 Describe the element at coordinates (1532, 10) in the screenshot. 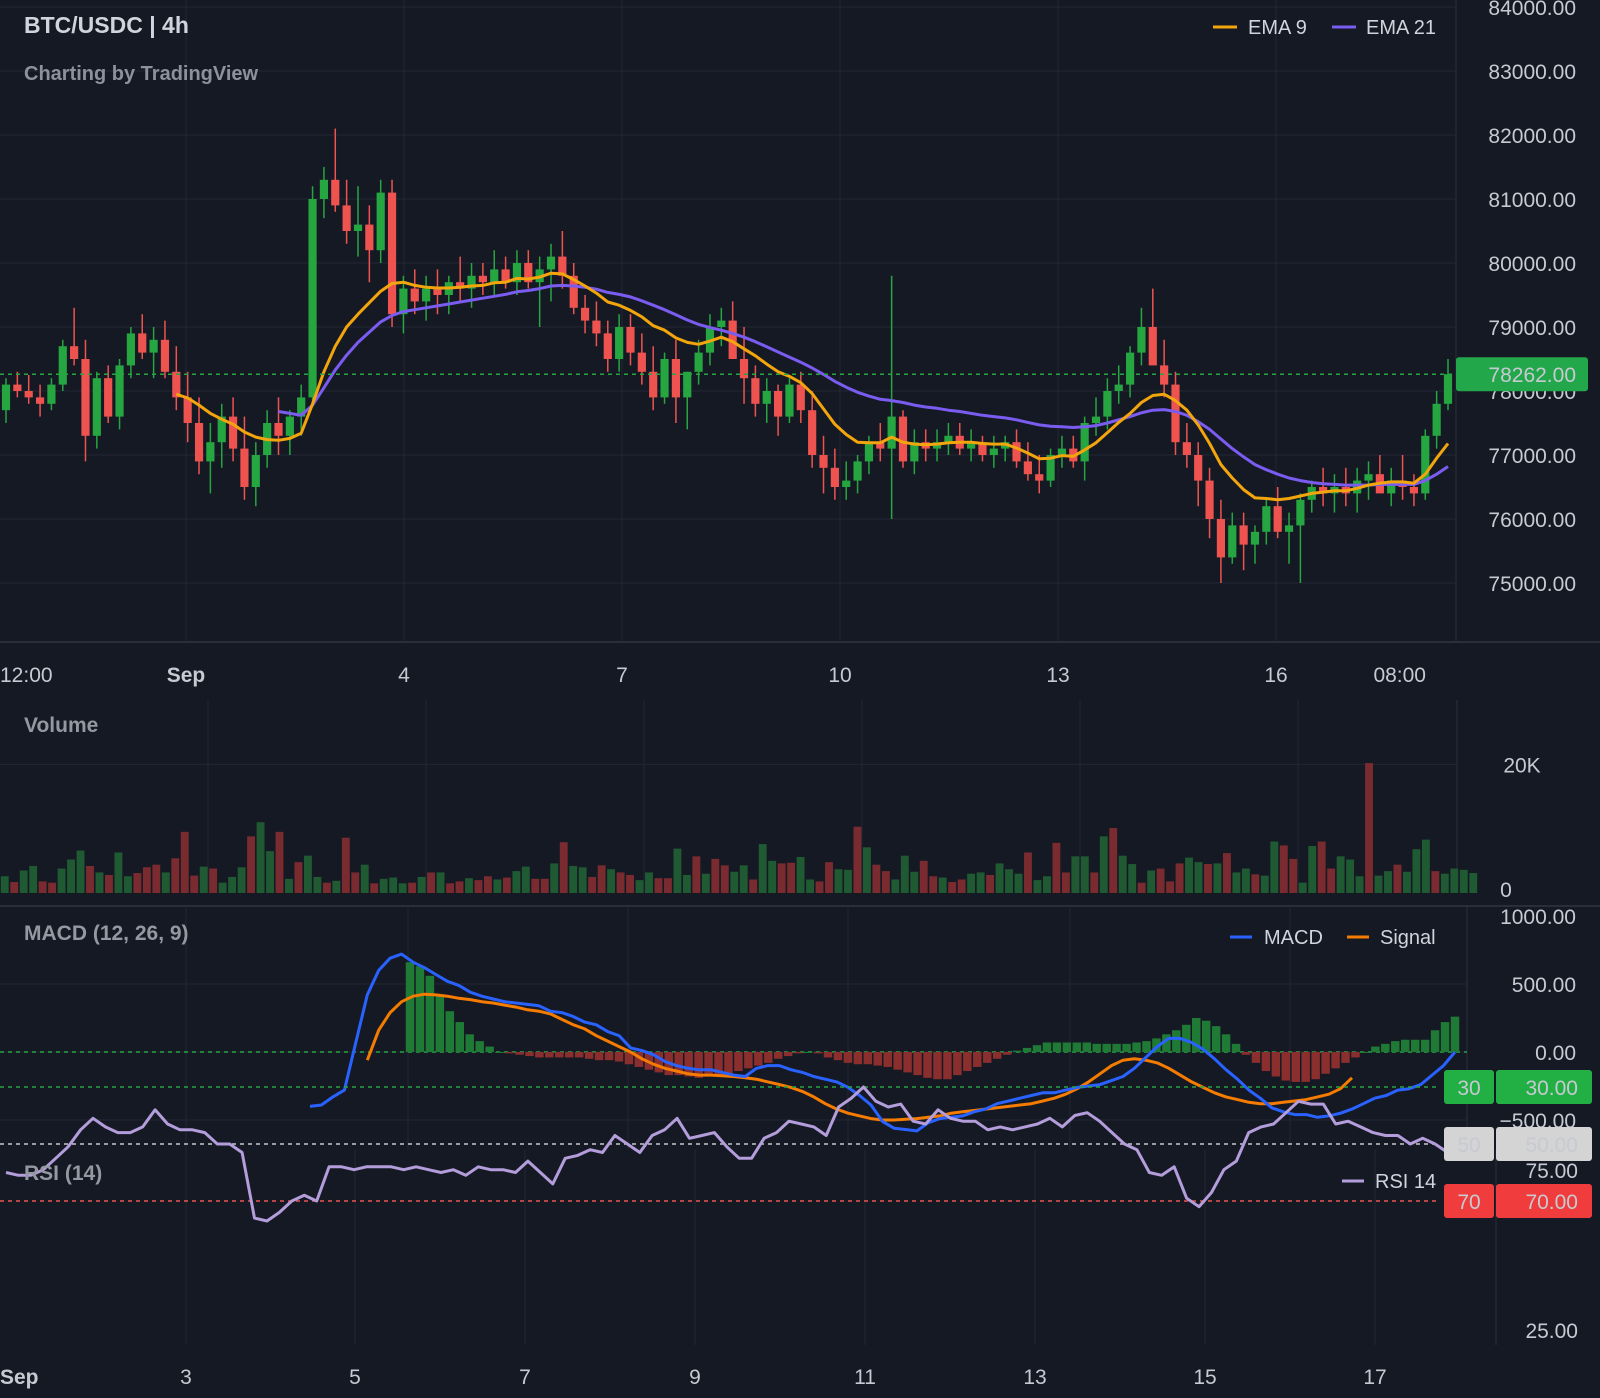

I see `price-tick-label: 84000.00` at that location.